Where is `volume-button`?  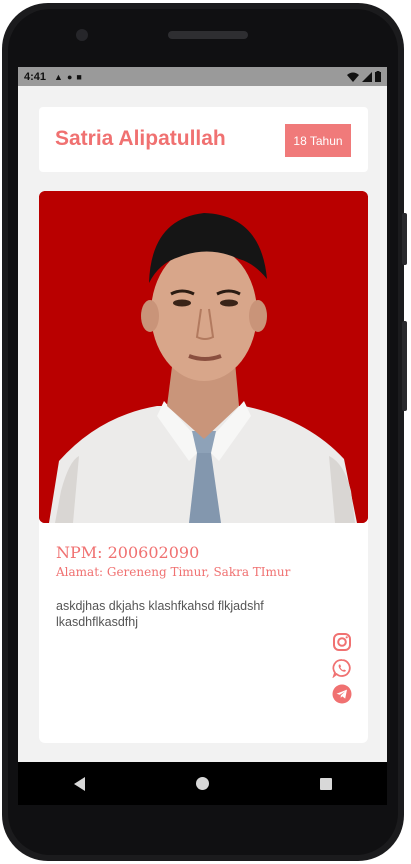 volume-button is located at coordinates (404, 239).